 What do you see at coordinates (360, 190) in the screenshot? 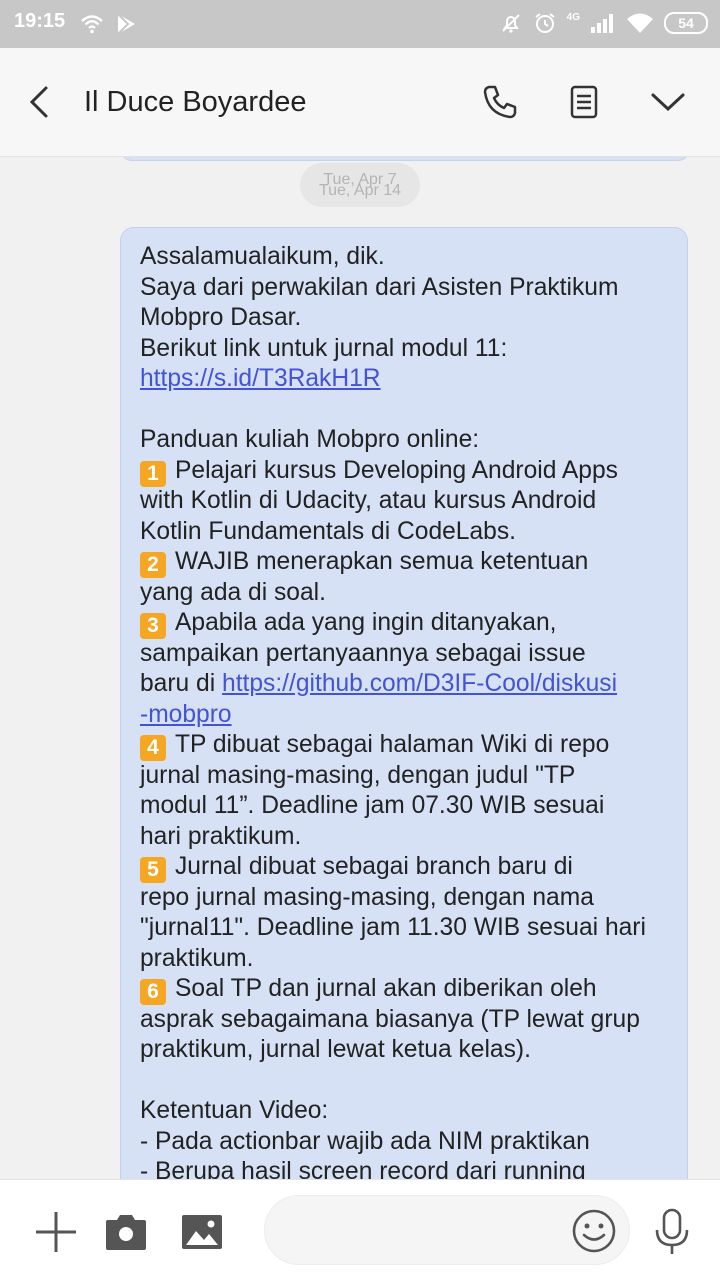
I see `date-label-overlapped: Tue, Apr 14` at bounding box center [360, 190].